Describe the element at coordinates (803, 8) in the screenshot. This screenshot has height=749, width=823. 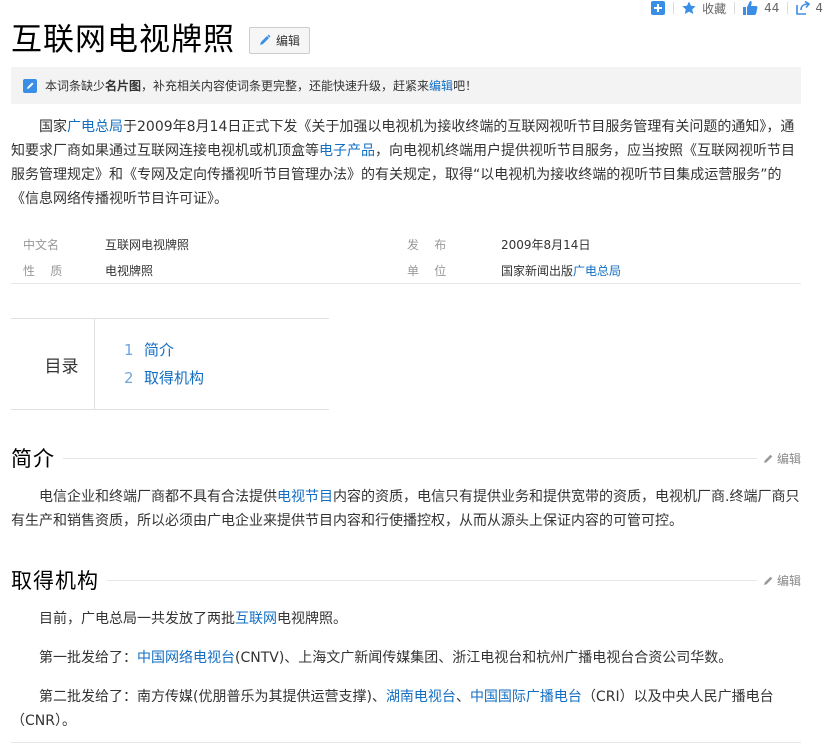
I see `share-icon` at that location.